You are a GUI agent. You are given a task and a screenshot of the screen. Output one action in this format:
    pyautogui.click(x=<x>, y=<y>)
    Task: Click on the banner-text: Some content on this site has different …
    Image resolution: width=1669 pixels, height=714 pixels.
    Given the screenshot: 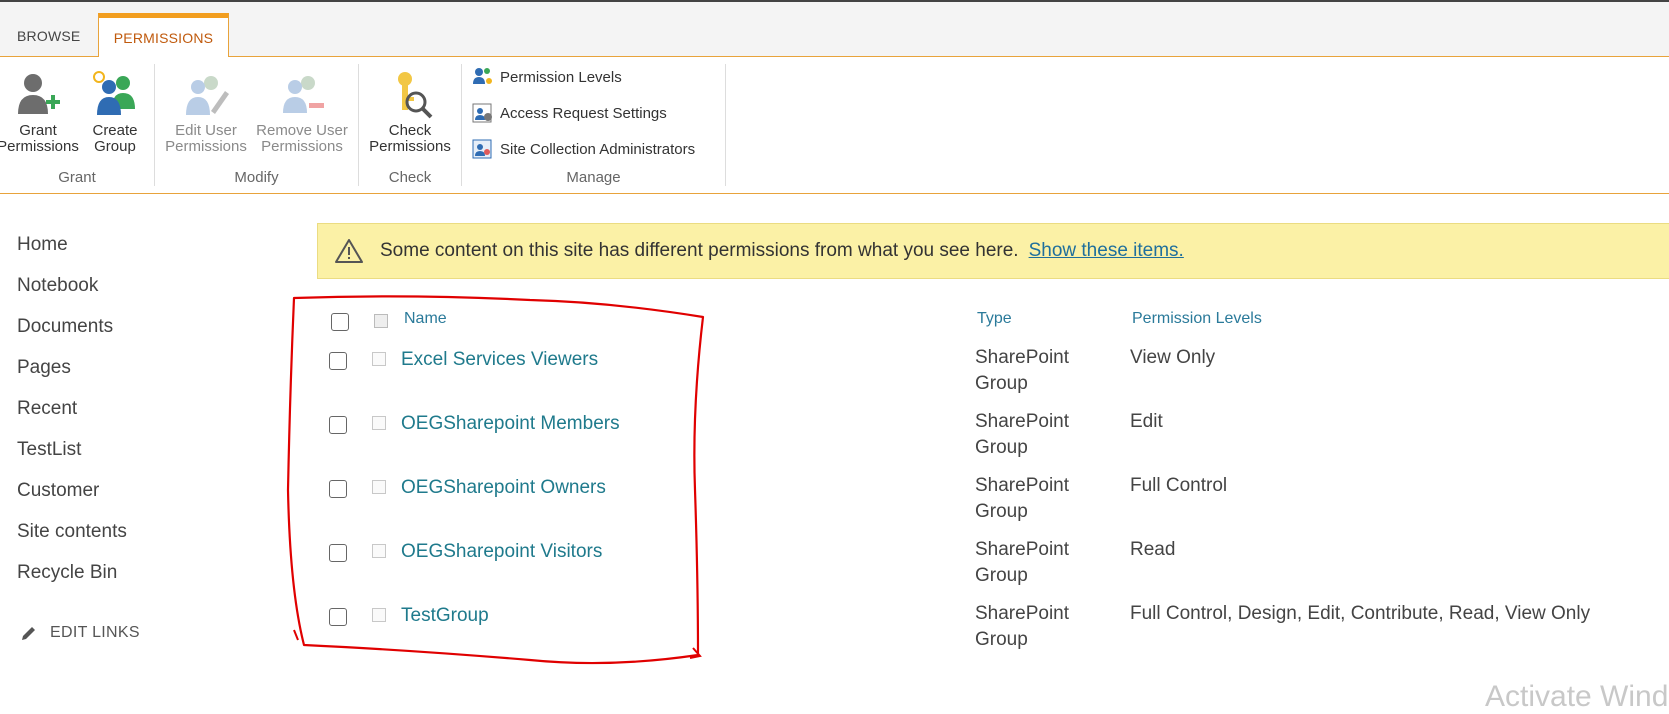 What is the action you would take?
    pyautogui.click(x=699, y=250)
    